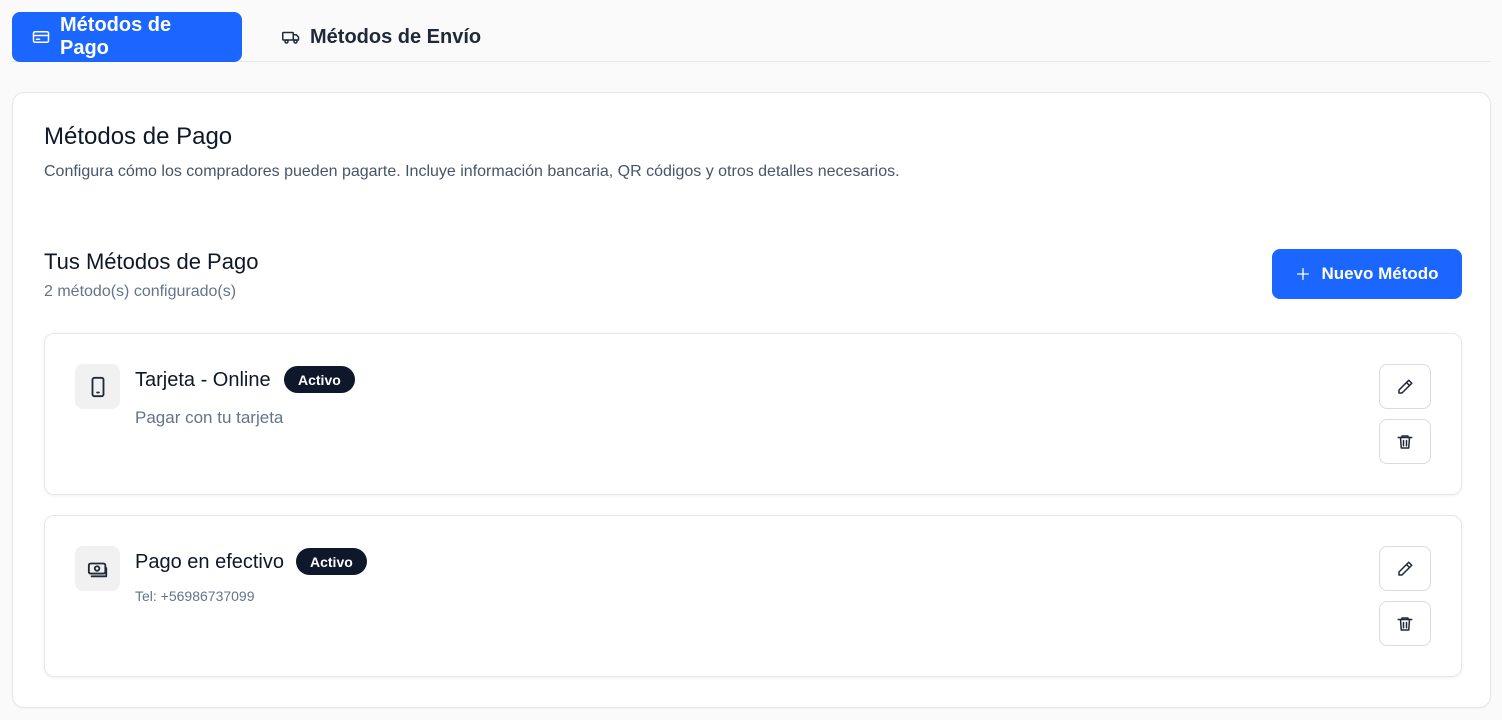 The height and width of the screenshot is (720, 1502). I want to click on credit-card-icon, so click(41, 37).